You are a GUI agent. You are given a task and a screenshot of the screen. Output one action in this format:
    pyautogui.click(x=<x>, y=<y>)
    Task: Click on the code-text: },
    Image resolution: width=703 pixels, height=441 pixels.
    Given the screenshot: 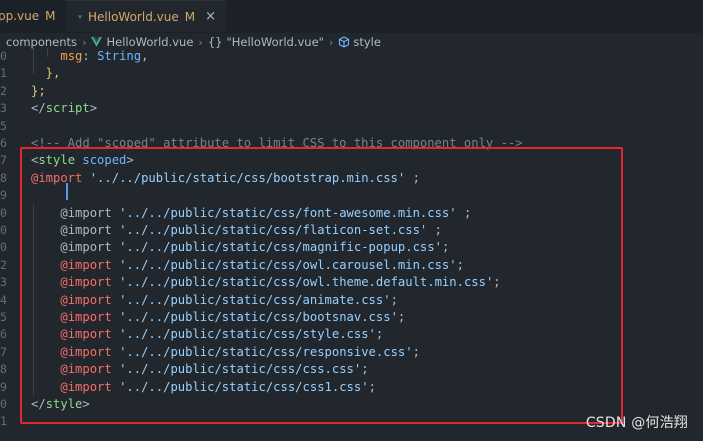 What is the action you would take?
    pyautogui.click(x=46, y=73)
    